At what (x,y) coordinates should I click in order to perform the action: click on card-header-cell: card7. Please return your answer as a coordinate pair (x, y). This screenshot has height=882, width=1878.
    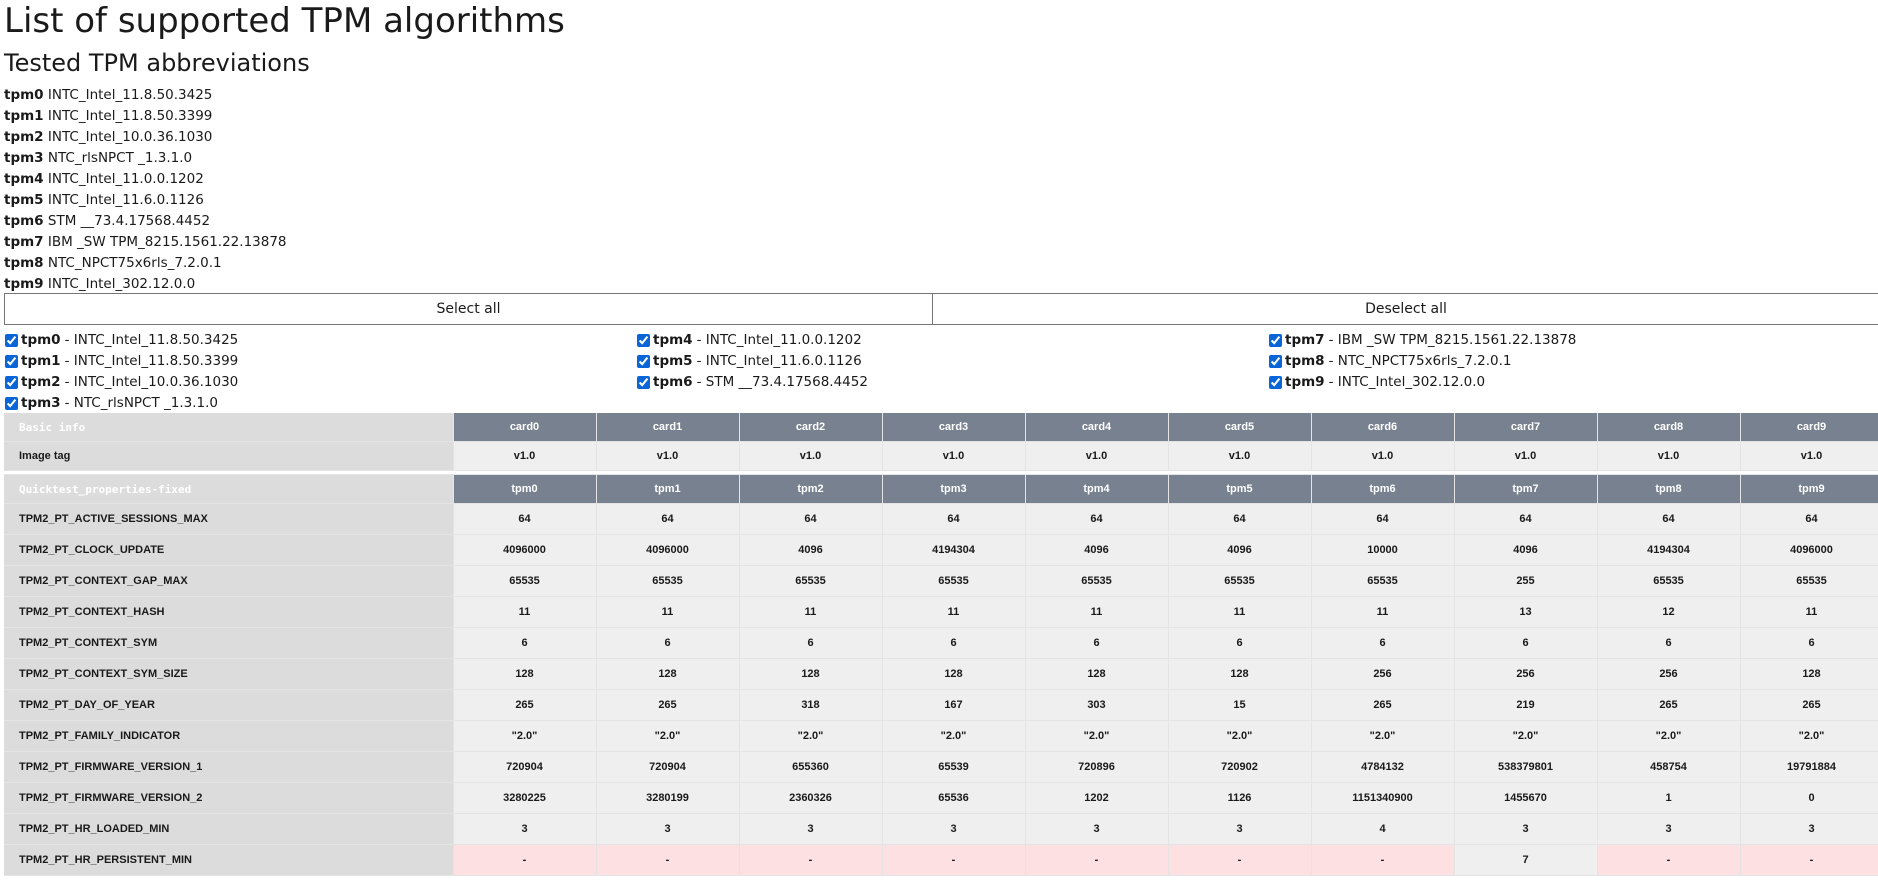
    Looking at the image, I should click on (1526, 427).